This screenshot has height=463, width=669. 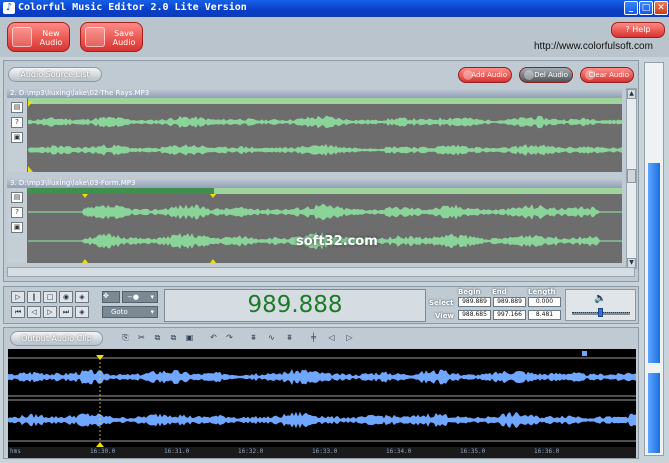 I want to click on fade-in-icon: ◁, so click(x=331, y=337).